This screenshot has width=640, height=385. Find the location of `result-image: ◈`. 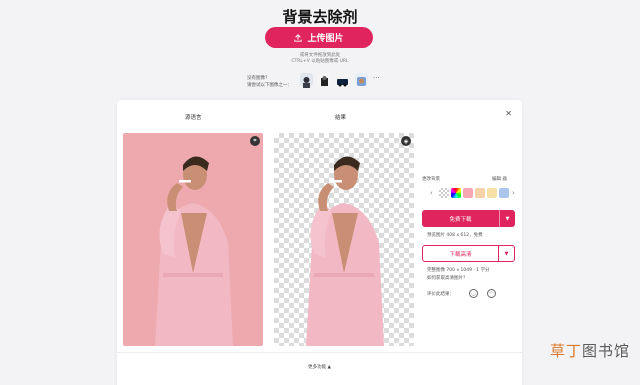

result-image: ◈ is located at coordinates (344, 239).